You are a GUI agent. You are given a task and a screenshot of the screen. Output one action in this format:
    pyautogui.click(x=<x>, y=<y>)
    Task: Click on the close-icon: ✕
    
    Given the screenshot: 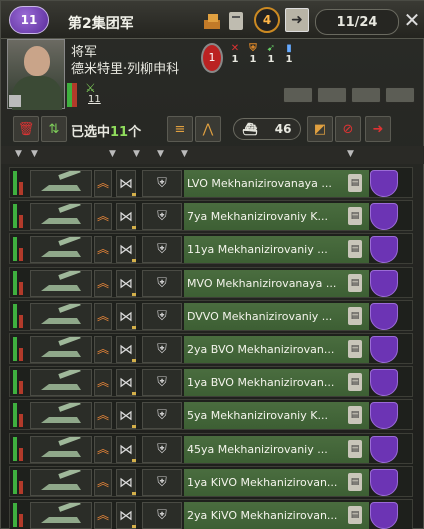 What is the action you would take?
    pyautogui.click(x=412, y=20)
    